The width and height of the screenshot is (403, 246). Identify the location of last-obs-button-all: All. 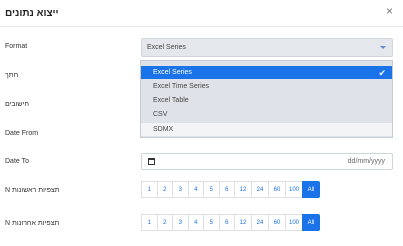
(311, 222).